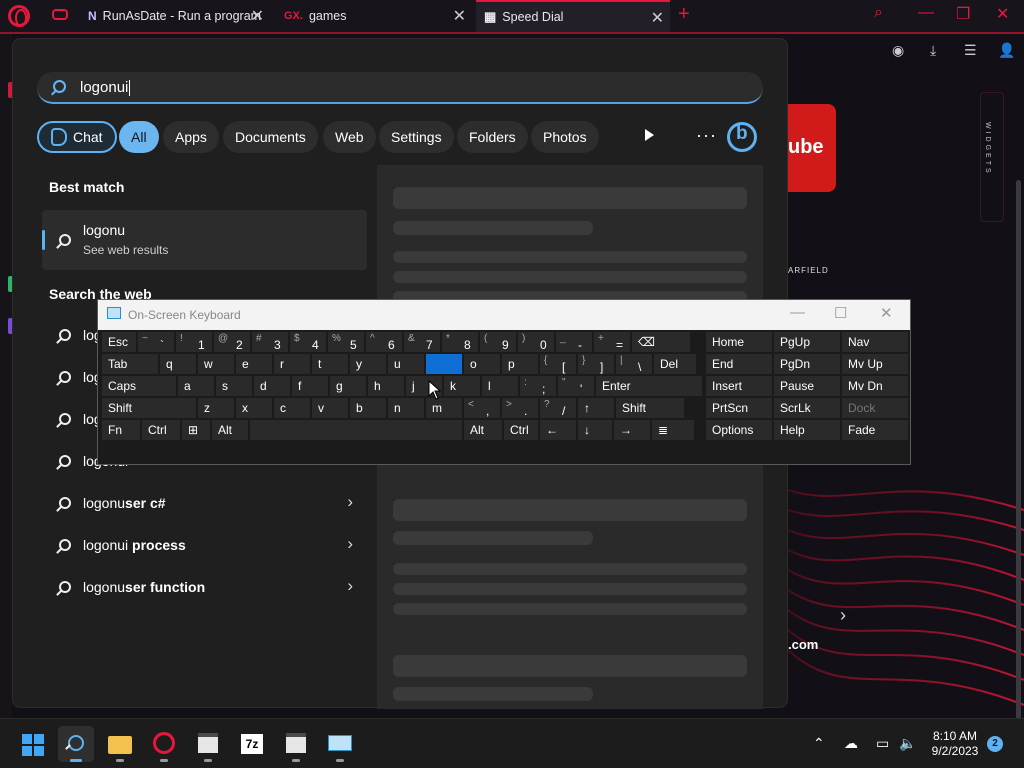 The height and width of the screenshot is (768, 1024). What do you see at coordinates (386, 386) in the screenshot?
I see `osk-key: h` at bounding box center [386, 386].